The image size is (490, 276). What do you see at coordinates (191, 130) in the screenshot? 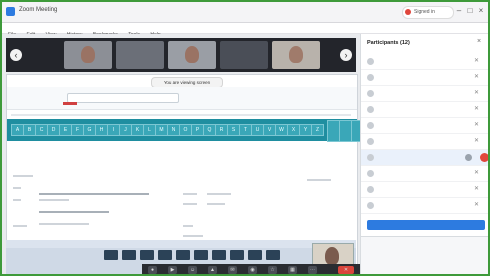
I see `alphabet-bar: ABCDEFGHIJKLMNOPQRSTUVWXYZ` at bounding box center [191, 130].